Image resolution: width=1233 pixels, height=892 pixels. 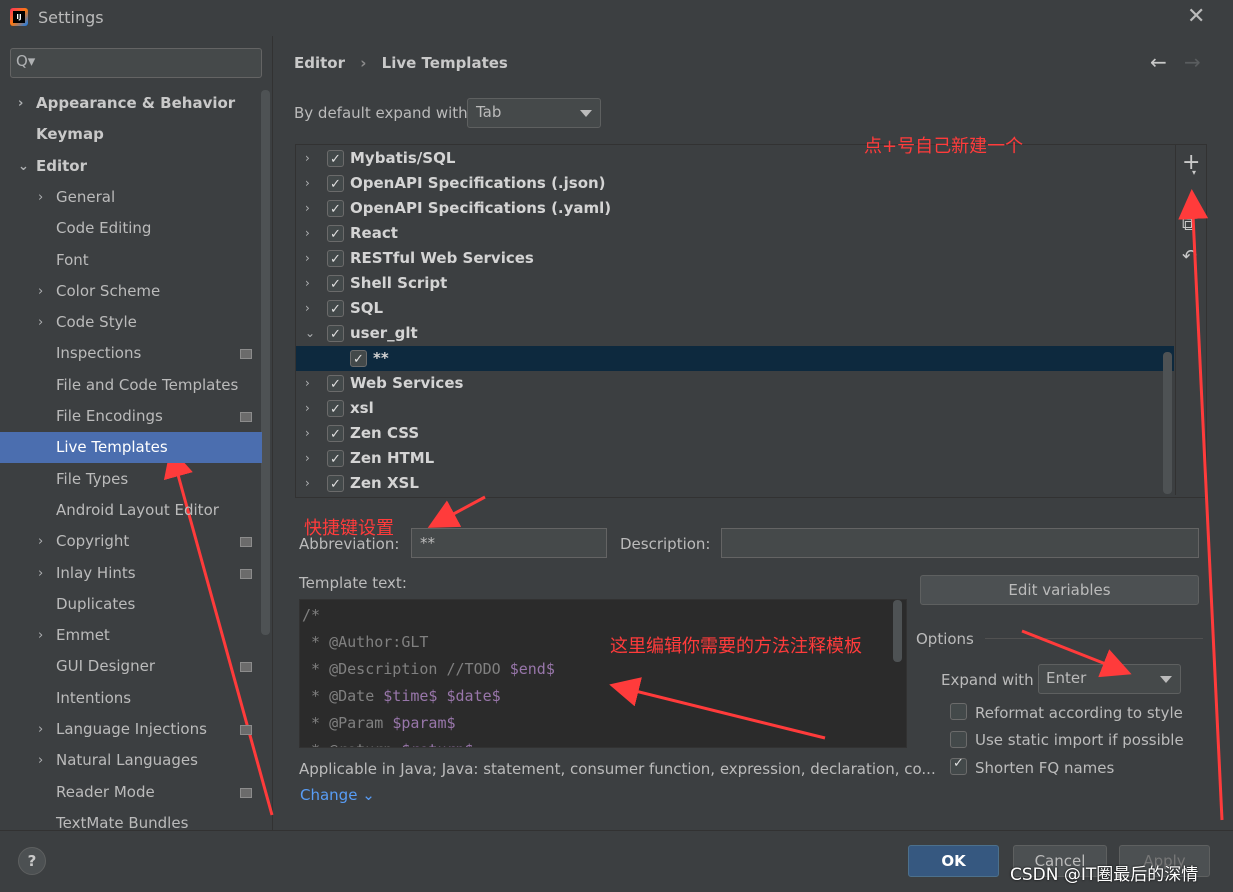 I want to click on sidebar-item-label: Color Scheme, so click(x=108, y=290).